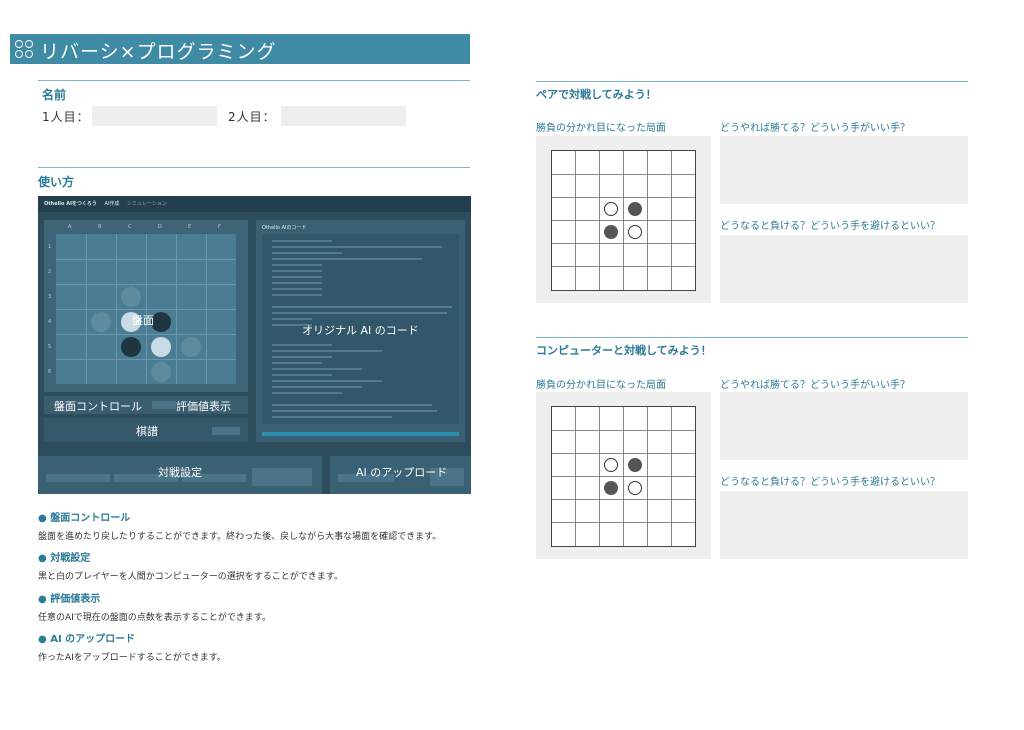 This screenshot has width=1024, height=730. Describe the element at coordinates (50, 372) in the screenshot. I see `row-label: 6` at that location.